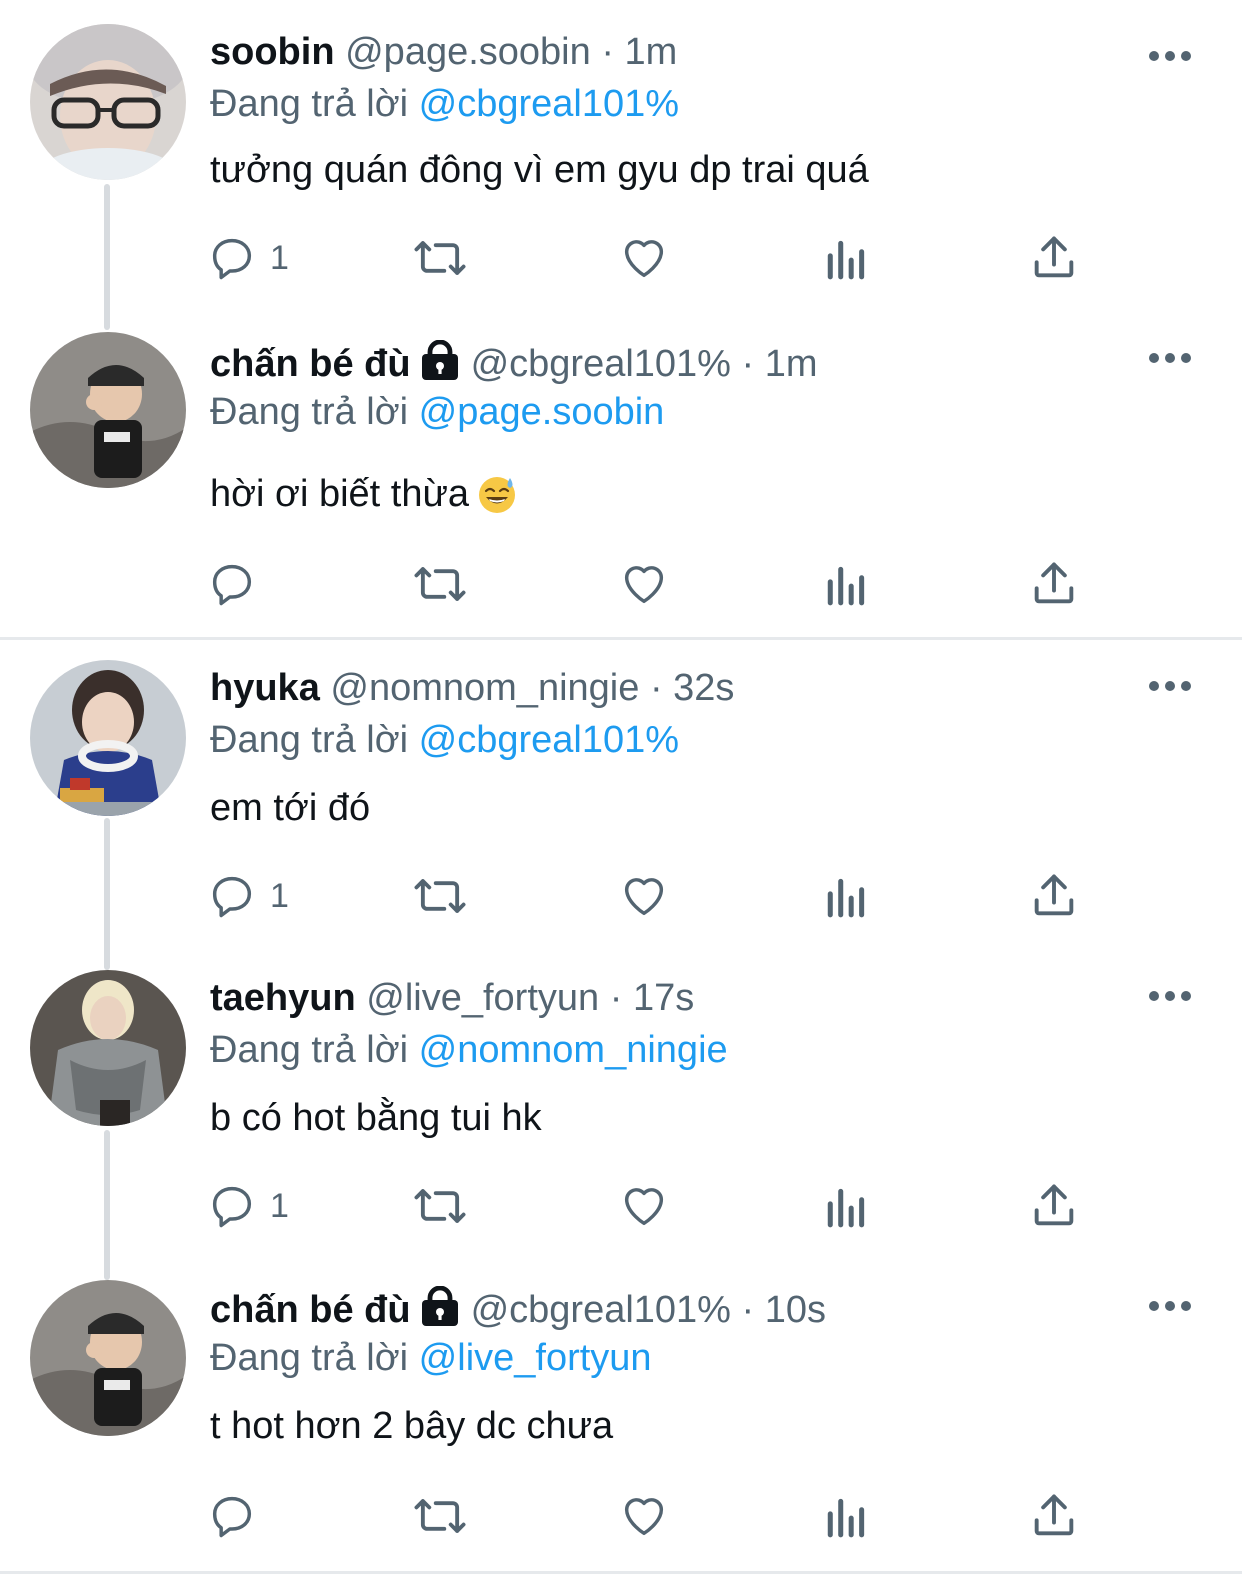  I want to click on reply-context: Đang trả lời @nomnom_ningie, so click(469, 1050).